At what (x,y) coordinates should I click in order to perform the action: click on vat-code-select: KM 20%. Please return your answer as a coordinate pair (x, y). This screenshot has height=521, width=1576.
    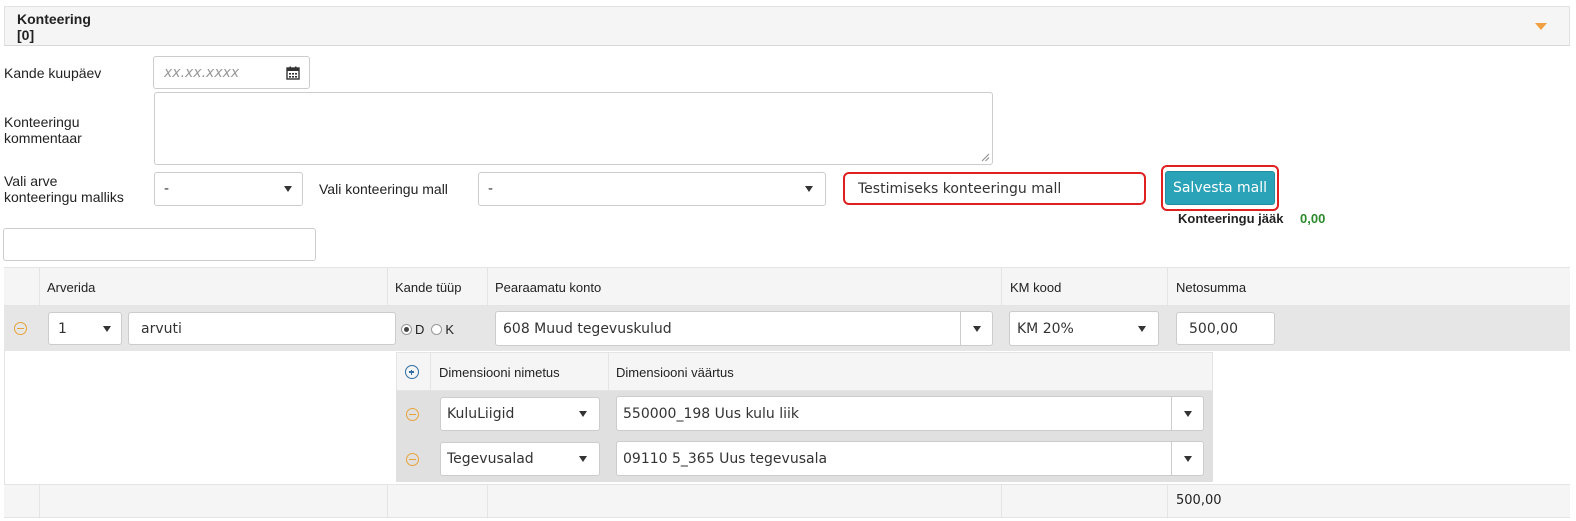
    Looking at the image, I should click on (1084, 328).